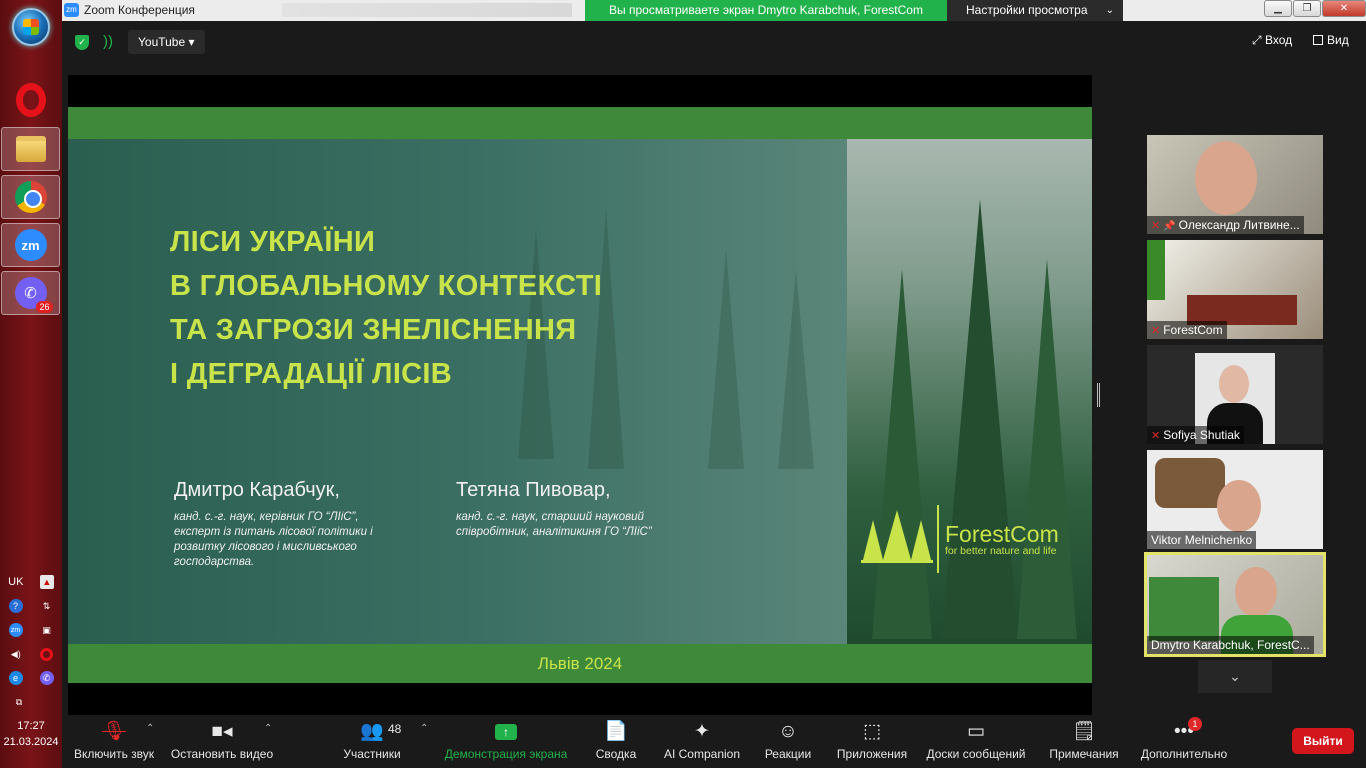  Describe the element at coordinates (506, 731) in the screenshot. I see `share-screen-icon: ↑` at that location.